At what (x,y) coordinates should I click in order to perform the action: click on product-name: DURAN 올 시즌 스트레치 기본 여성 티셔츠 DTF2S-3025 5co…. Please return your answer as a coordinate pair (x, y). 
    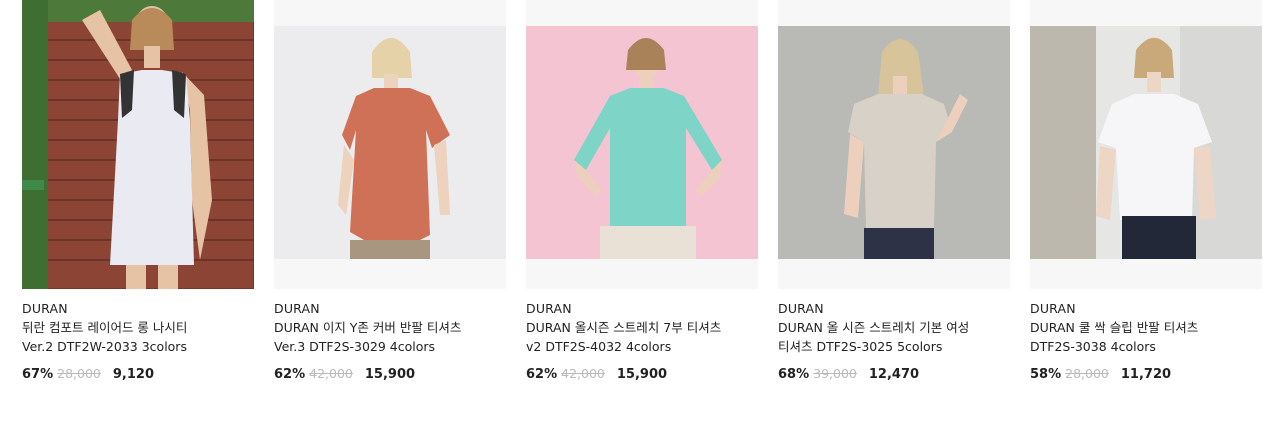
    Looking at the image, I should click on (878, 337).